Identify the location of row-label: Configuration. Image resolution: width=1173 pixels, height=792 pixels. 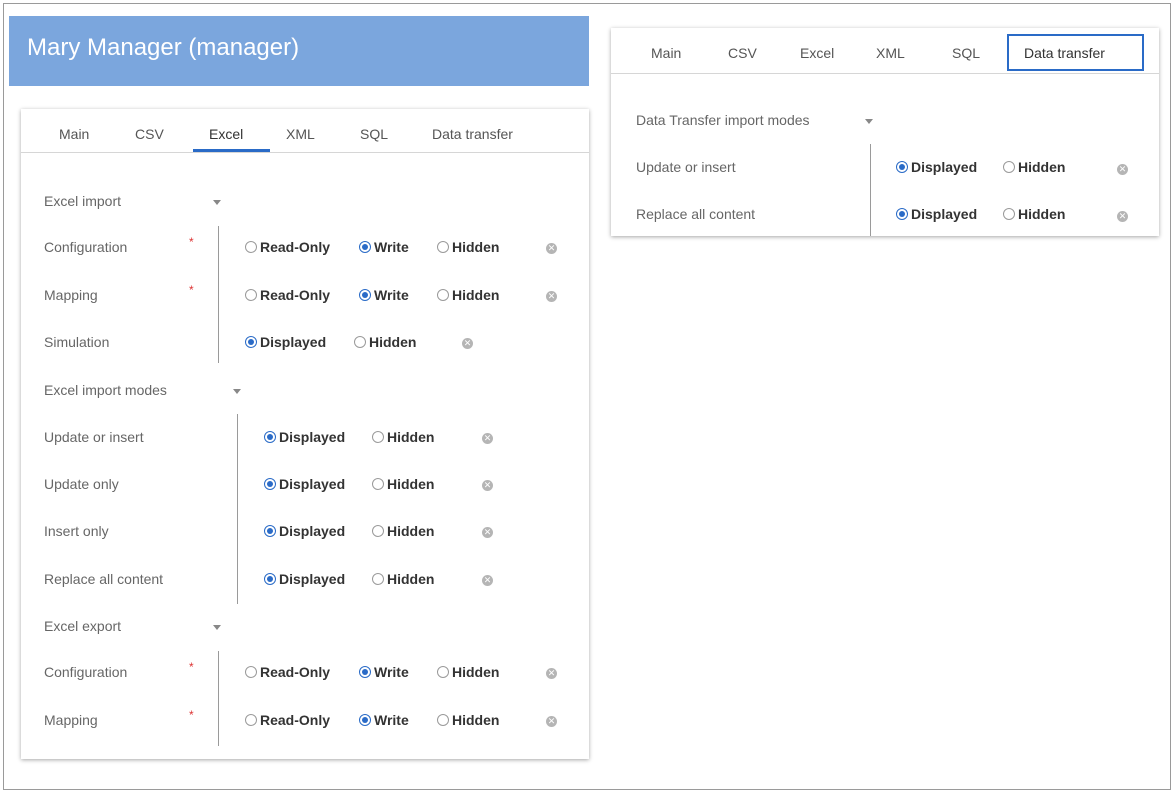
(86, 247).